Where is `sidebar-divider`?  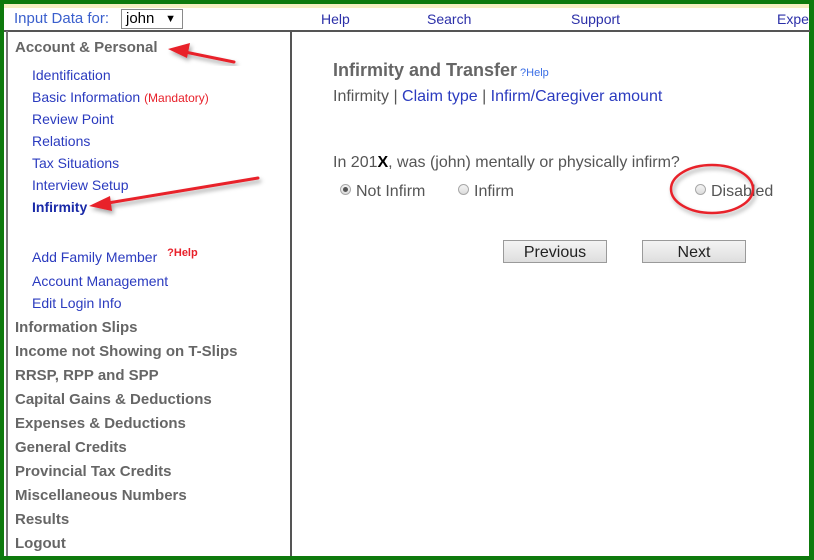
sidebar-divider is located at coordinates (291, 293).